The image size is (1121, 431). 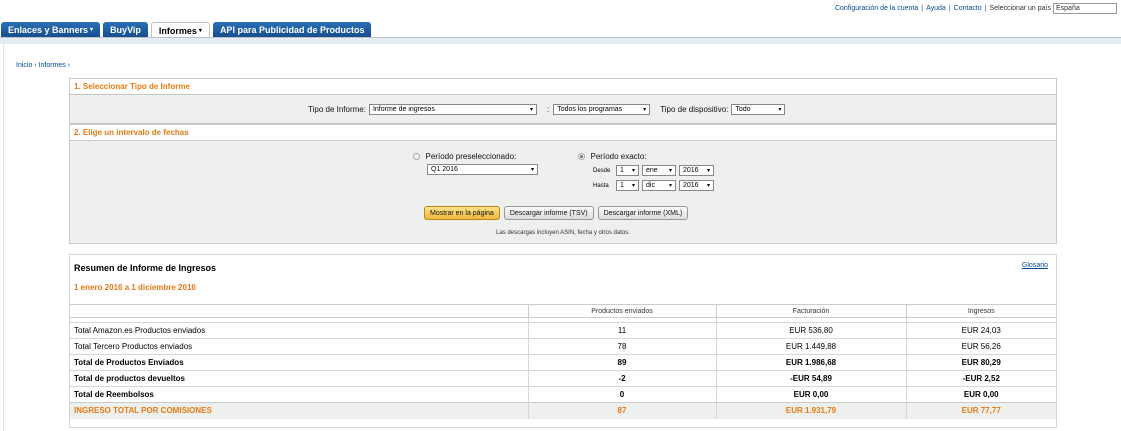 What do you see at coordinates (621, 346) in the screenshot?
I see `shipped-cell: 78` at bounding box center [621, 346].